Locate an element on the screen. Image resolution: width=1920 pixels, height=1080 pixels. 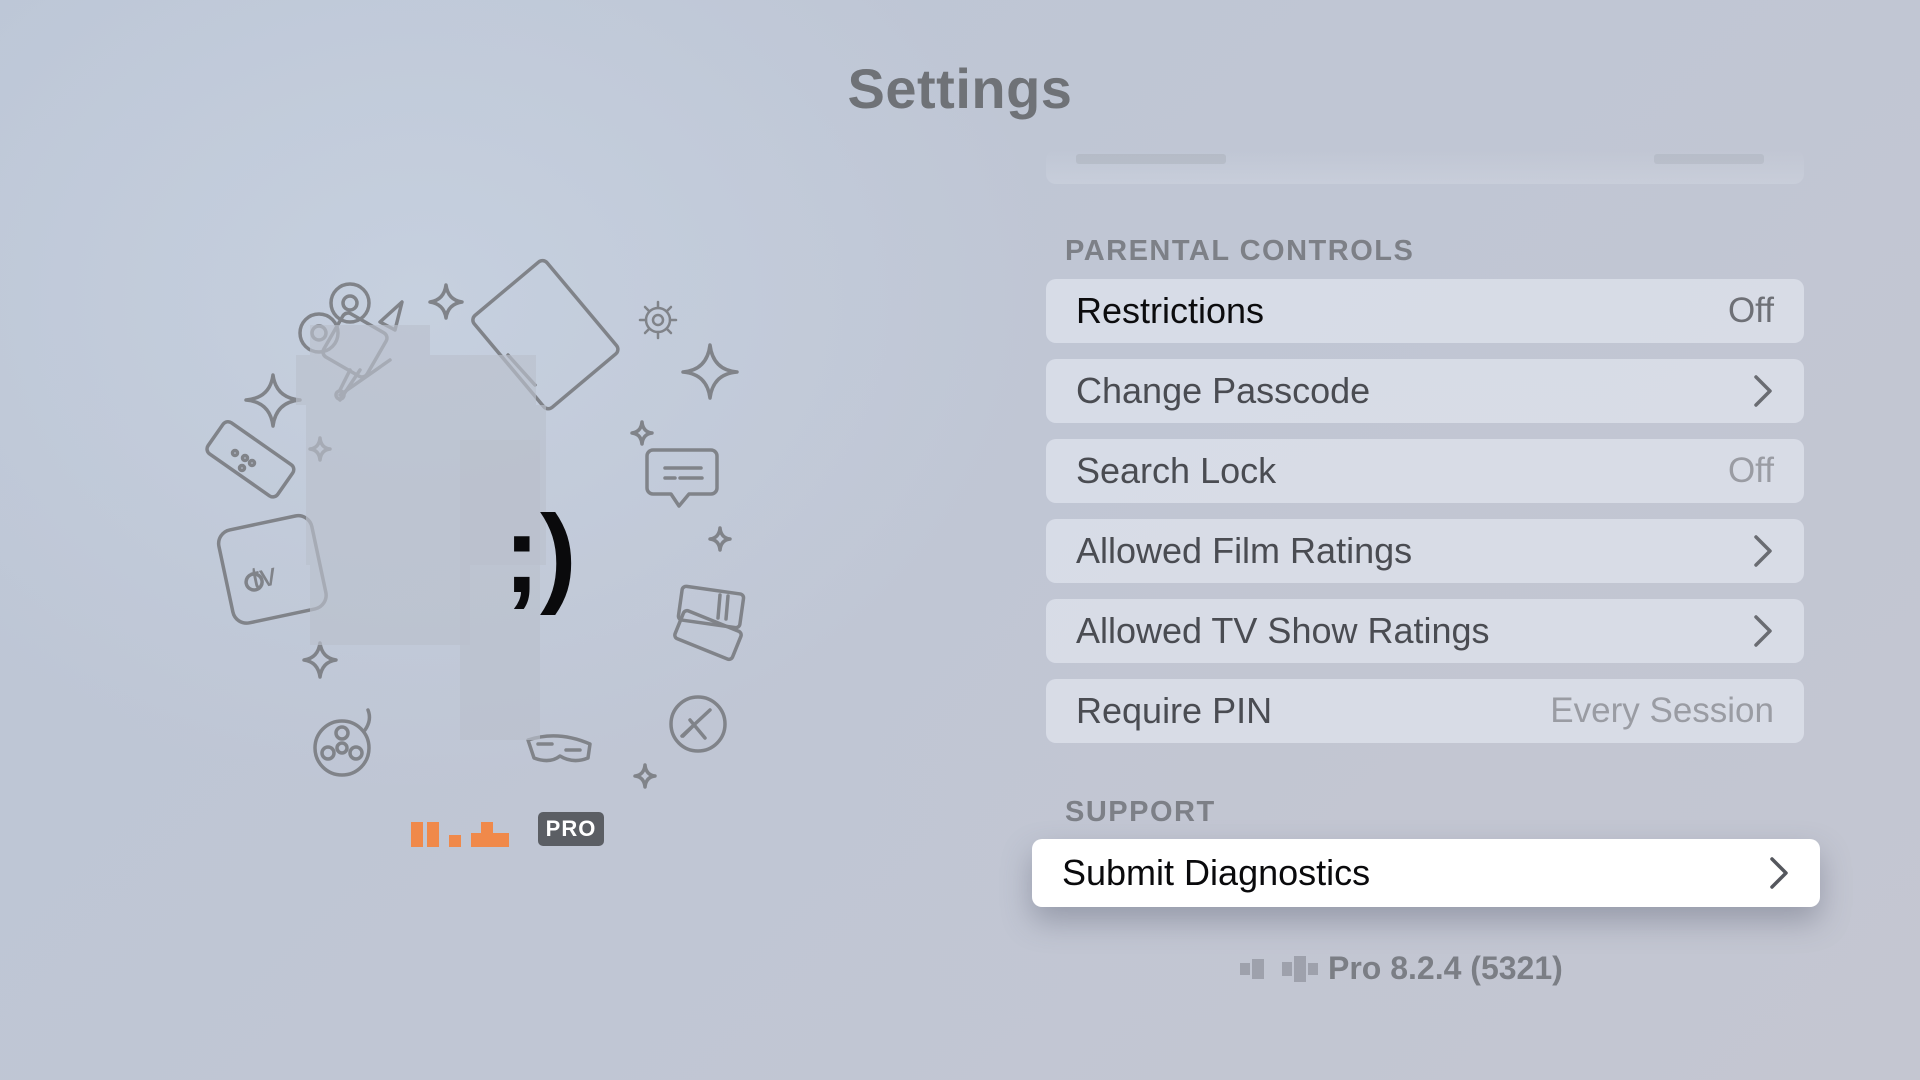
allowed-tv-show-ratings-row: Allowed TV Show Ratings is located at coordinates (1425, 631).